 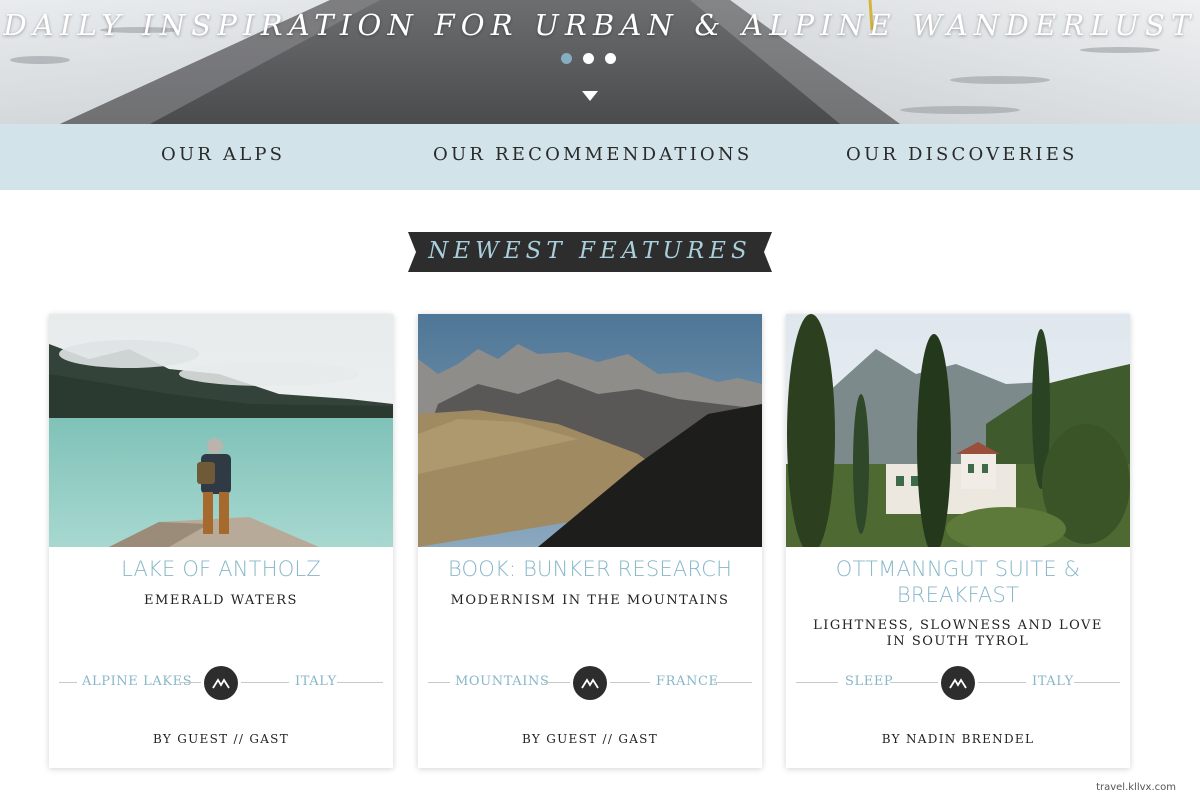 What do you see at coordinates (590, 569) in the screenshot?
I see `card-title: BOOK: BUNKER RESEARCH` at bounding box center [590, 569].